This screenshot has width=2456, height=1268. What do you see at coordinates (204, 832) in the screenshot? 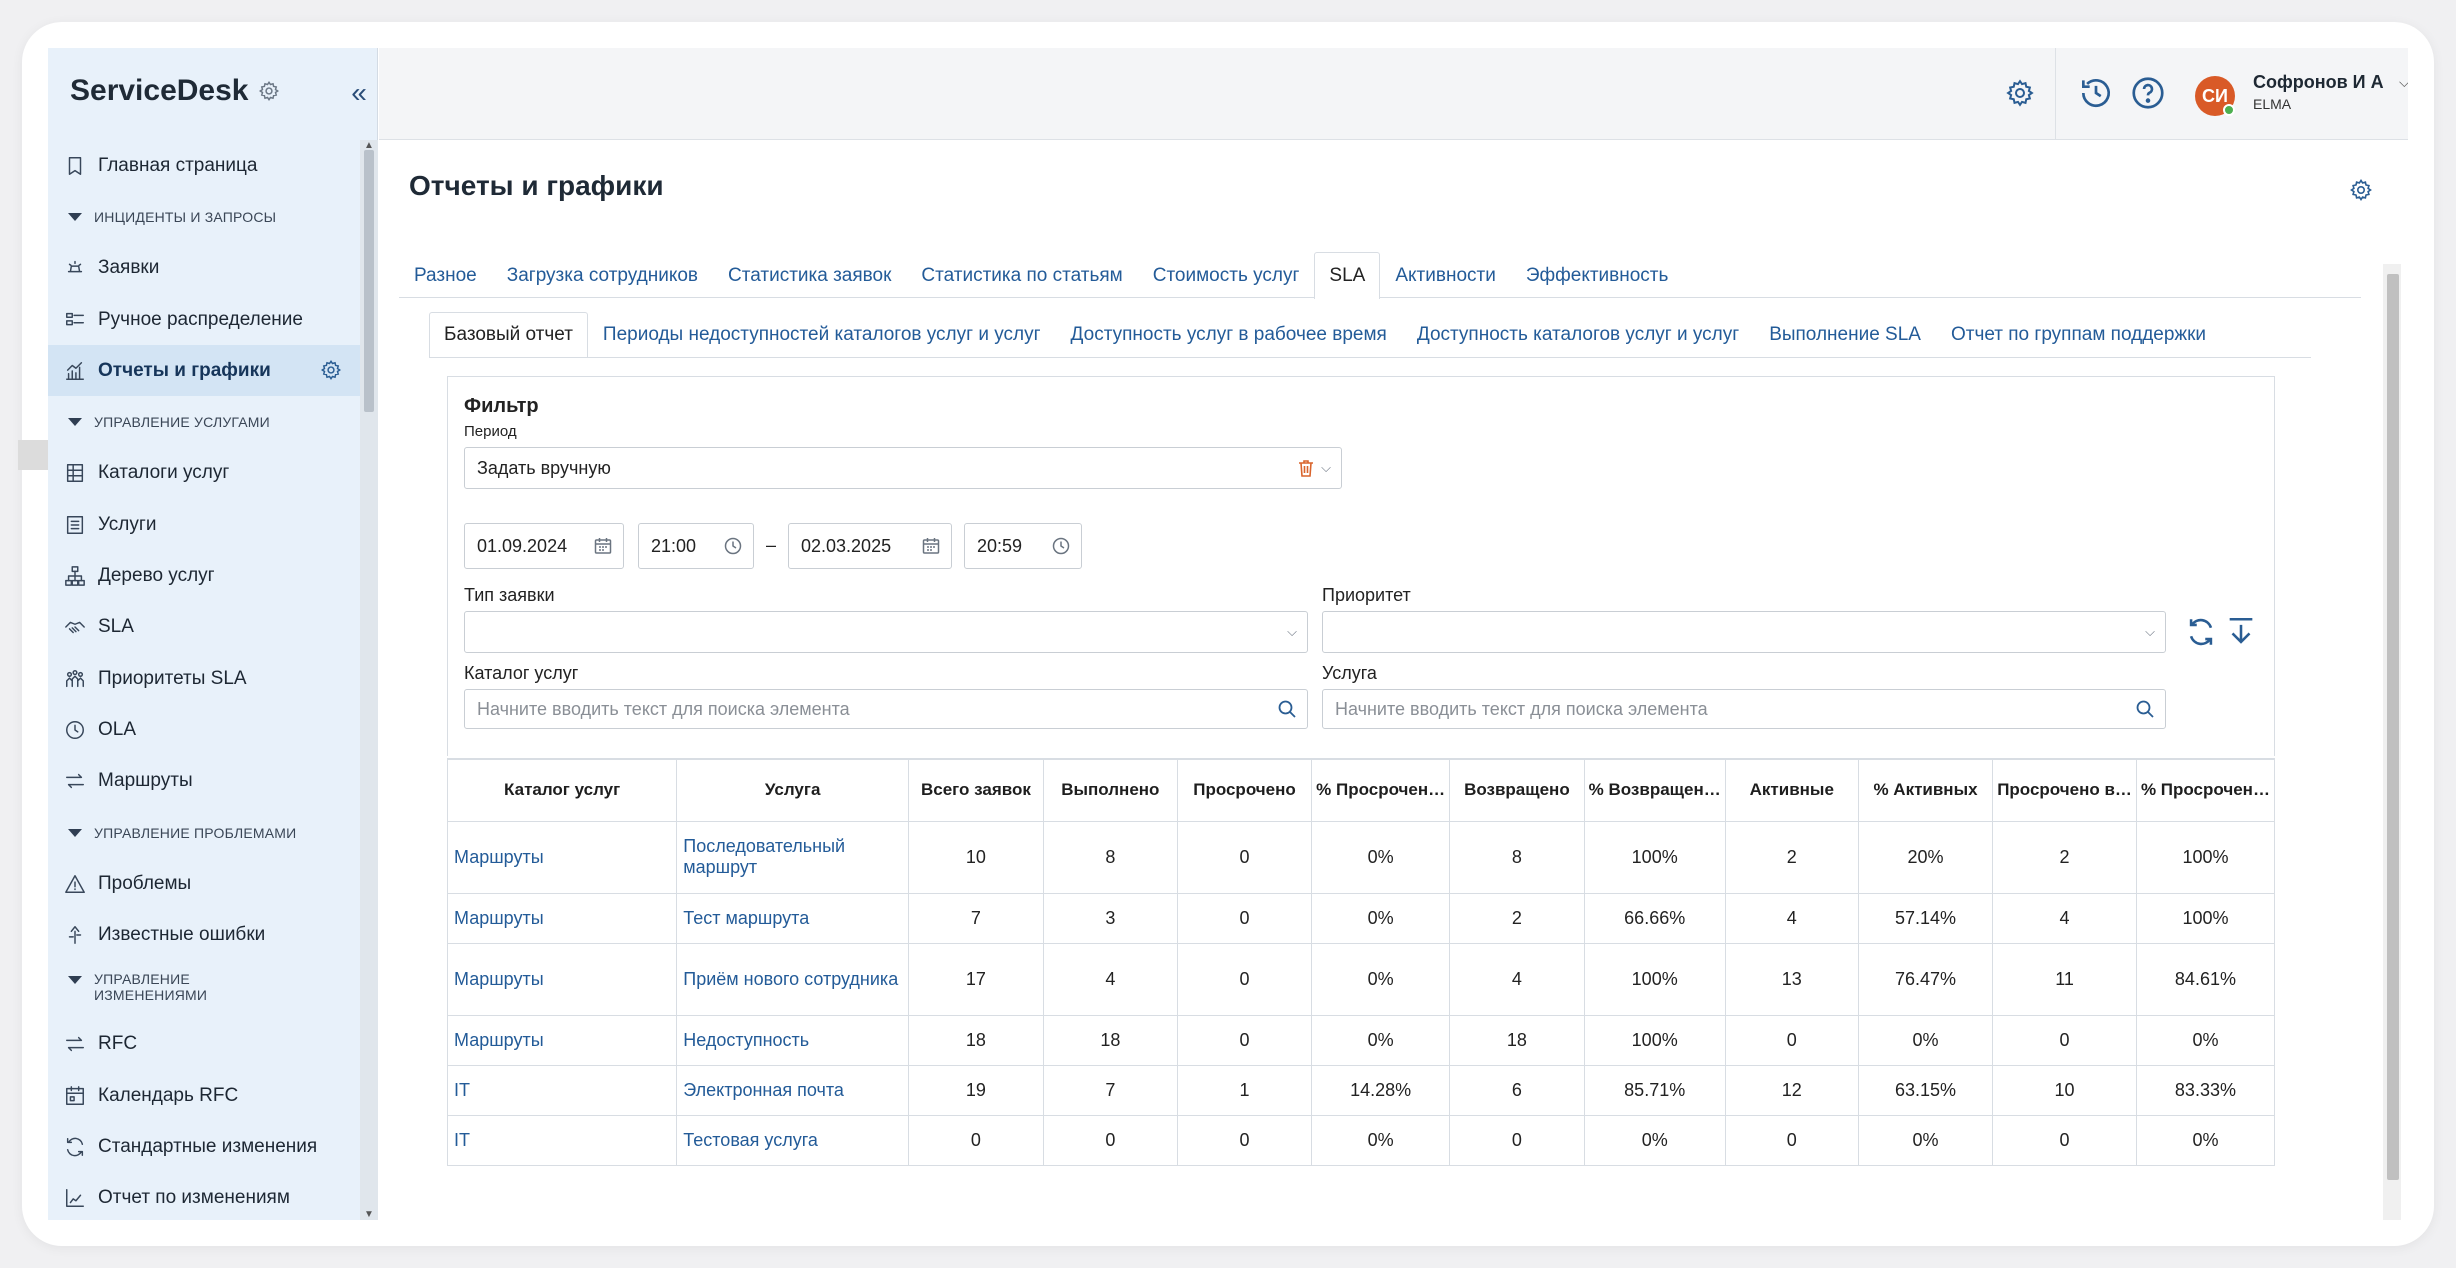
I see `sidebar-section-problems: Управление проблемами` at bounding box center [204, 832].